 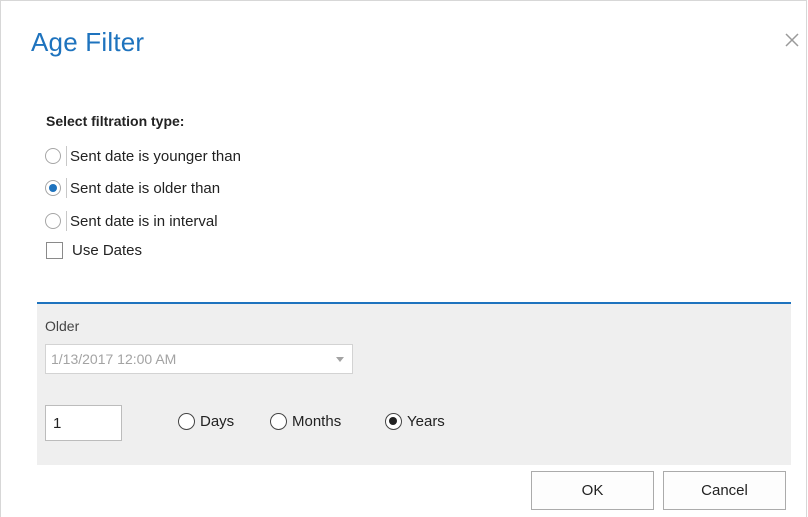 What do you see at coordinates (792, 40) in the screenshot?
I see `close-icon` at bounding box center [792, 40].